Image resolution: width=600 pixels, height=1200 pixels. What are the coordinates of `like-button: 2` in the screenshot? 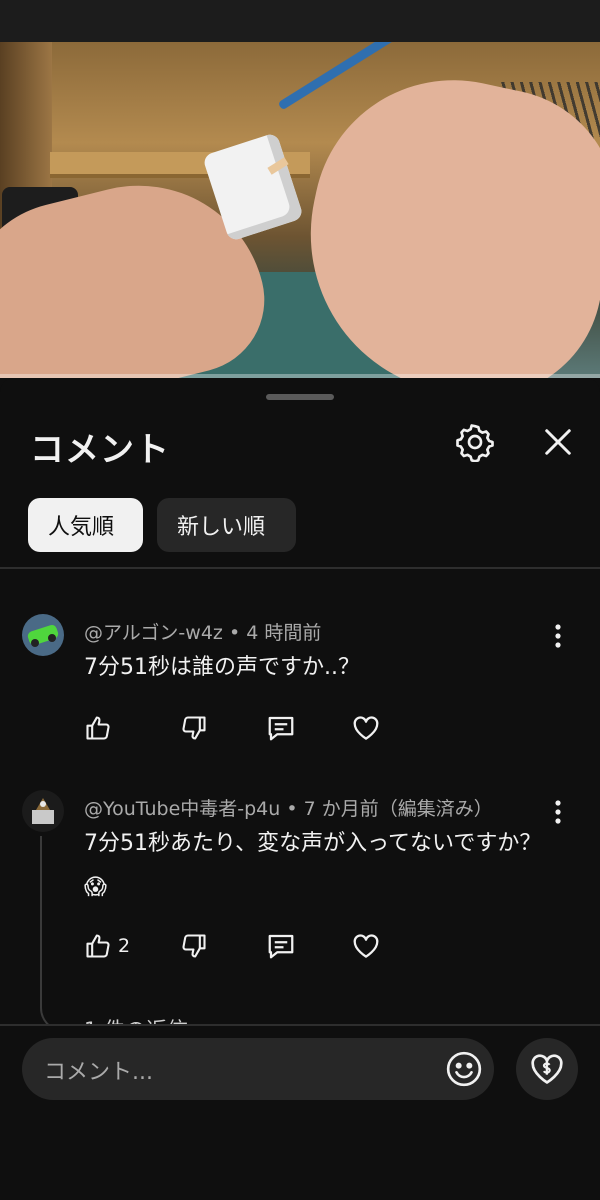 It's located at (107, 946).